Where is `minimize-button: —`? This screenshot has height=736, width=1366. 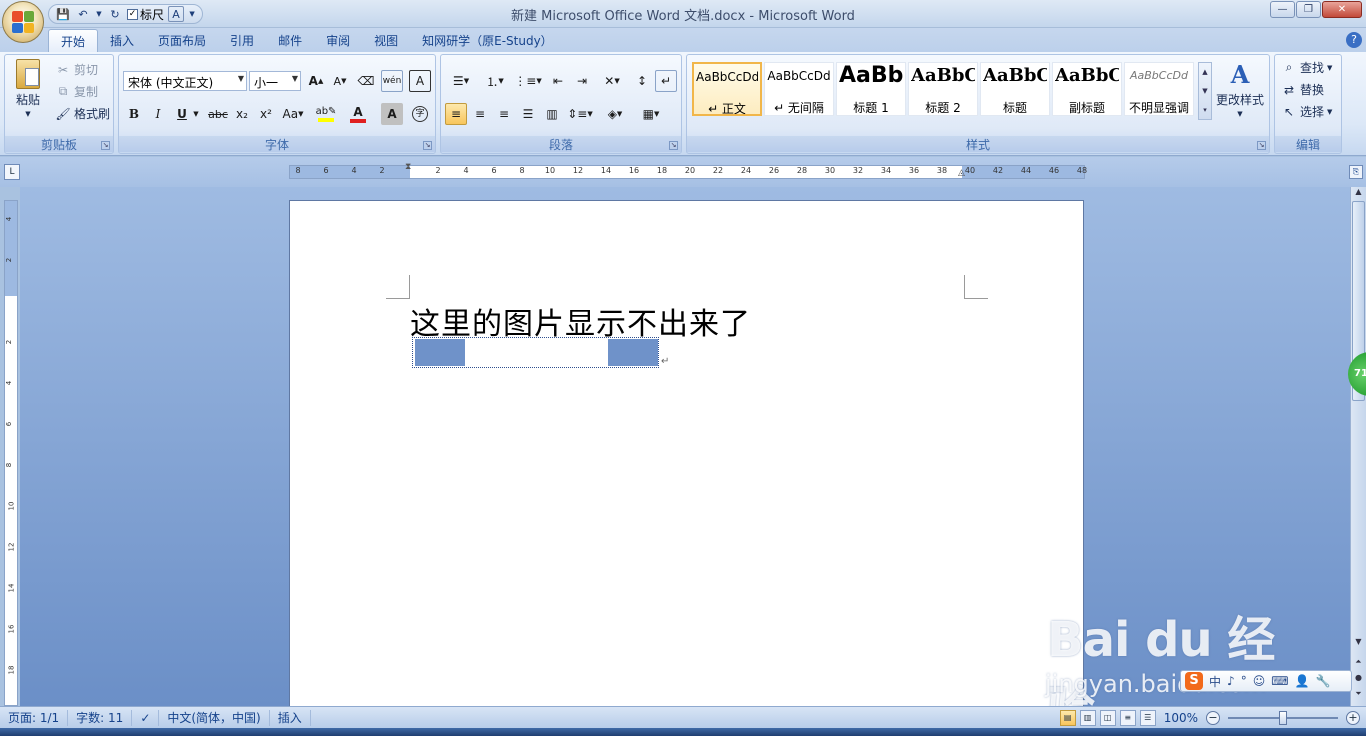
minimize-button: — is located at coordinates (1282, 9).